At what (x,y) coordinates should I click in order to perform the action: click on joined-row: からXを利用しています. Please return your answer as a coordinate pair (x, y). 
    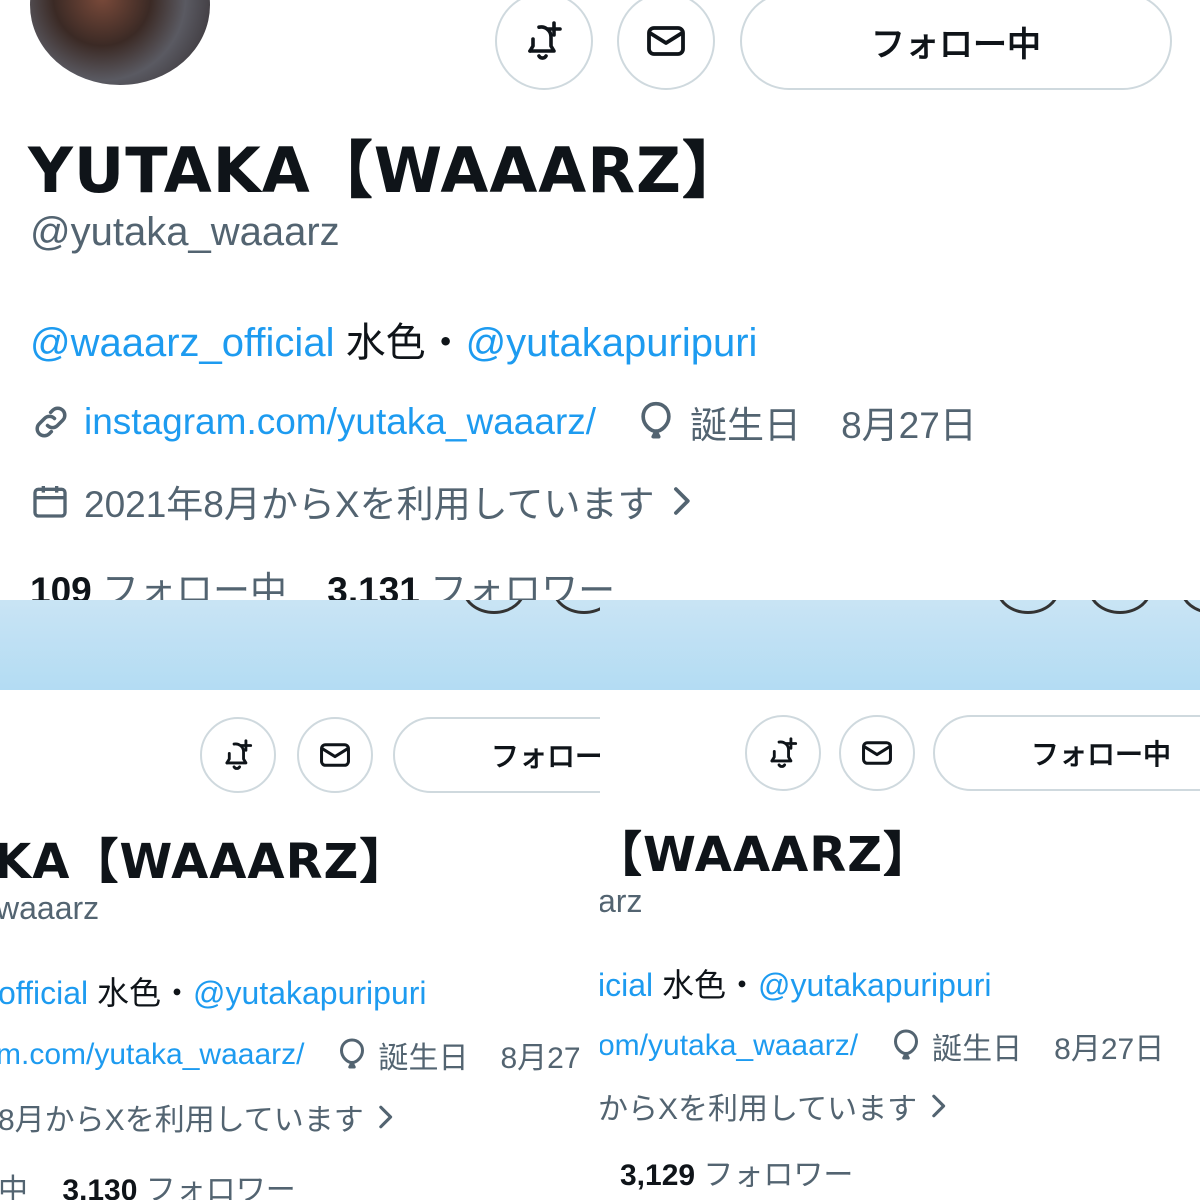
    Looking at the image, I should click on (773, 1106).